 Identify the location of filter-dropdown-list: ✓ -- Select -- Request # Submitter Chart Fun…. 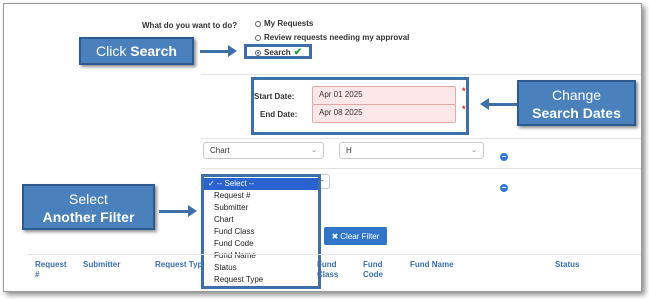
(261, 231).